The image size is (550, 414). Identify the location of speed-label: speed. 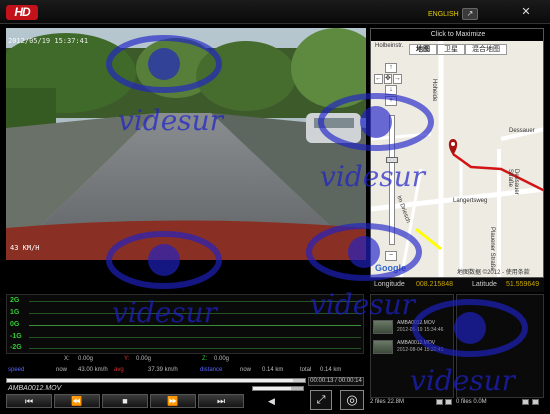
(16, 370).